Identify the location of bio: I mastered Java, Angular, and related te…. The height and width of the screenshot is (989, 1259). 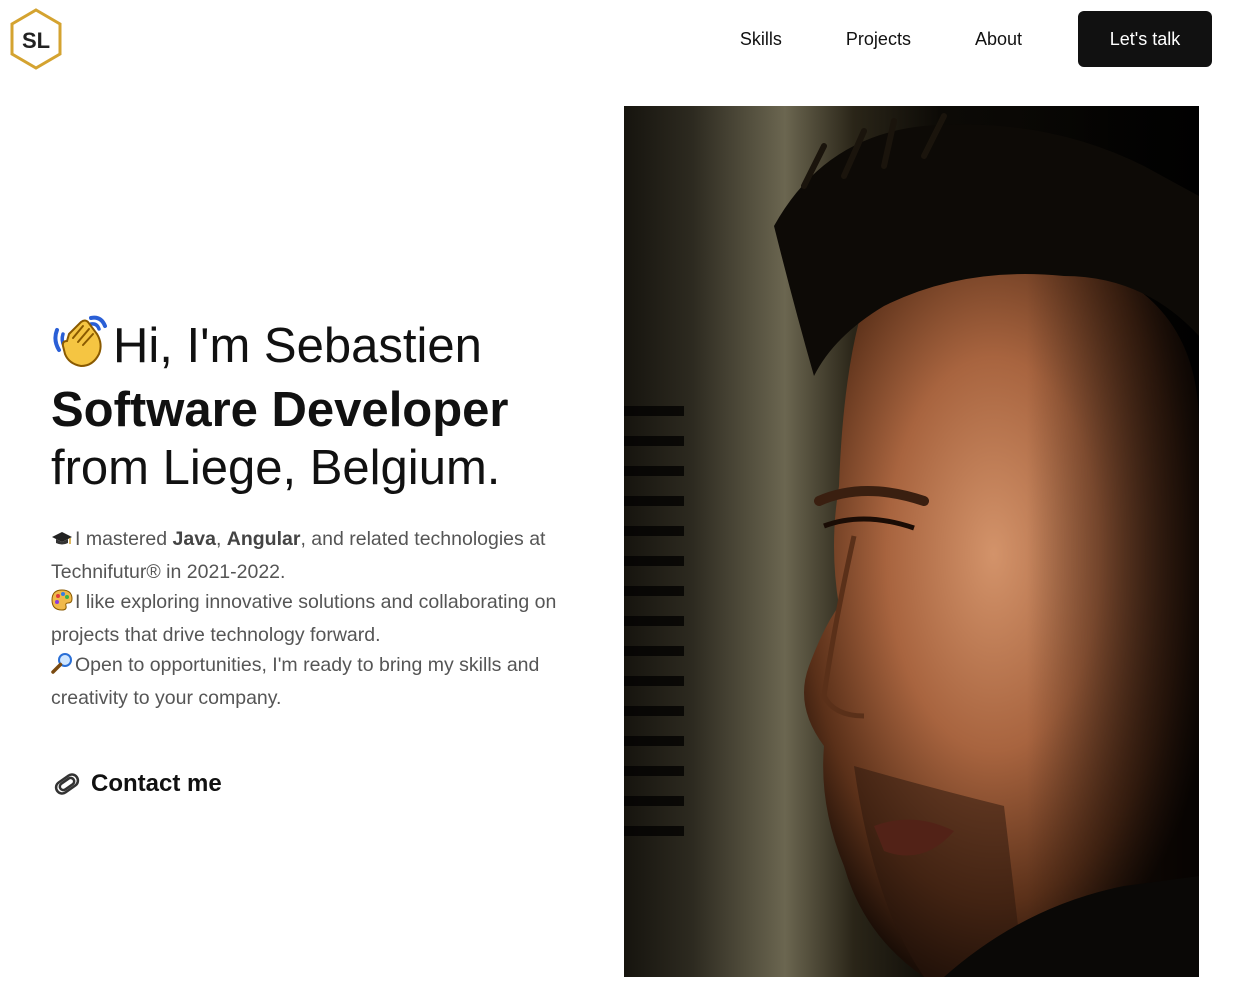
(311, 618).